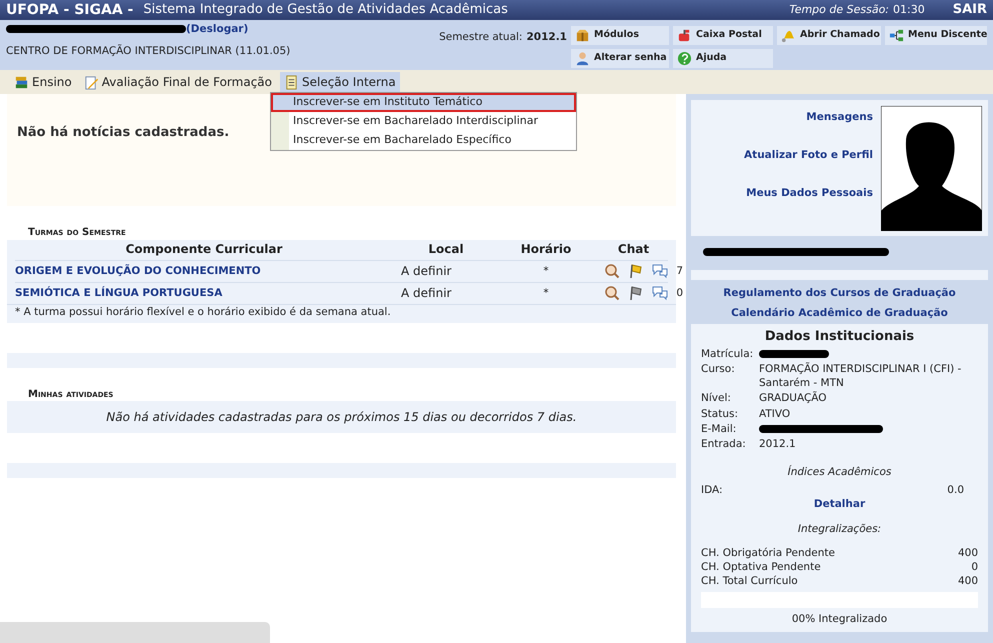 The height and width of the screenshot is (643, 993). What do you see at coordinates (955, 490) in the screenshot?
I see `field-value: 0.0` at bounding box center [955, 490].